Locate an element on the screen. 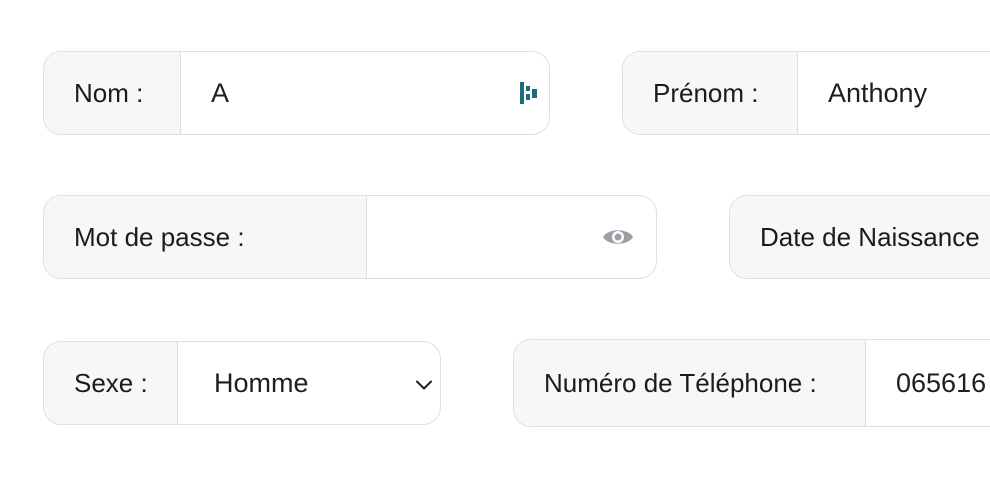 This screenshot has height=502, width=990. sexe-group: Sexe : Homme is located at coordinates (242, 383).